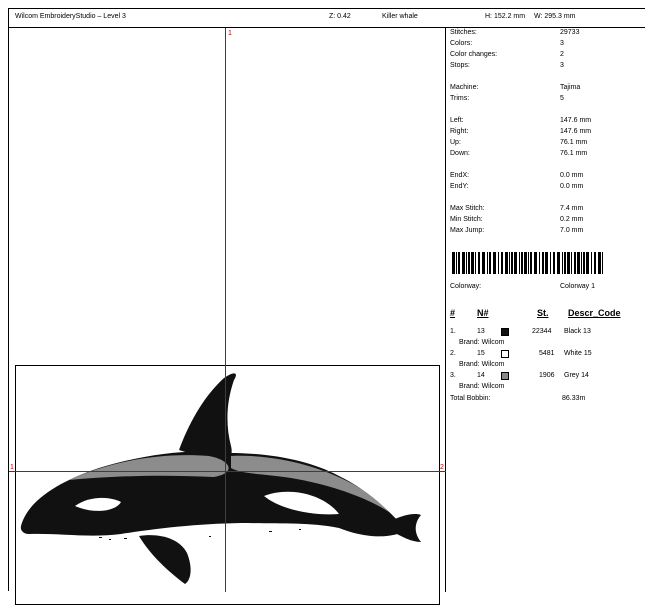 This screenshot has width=645, height=605. Describe the element at coordinates (517, 186) in the screenshot. I see `stat-row: EndY: 0.0 mm` at that location.